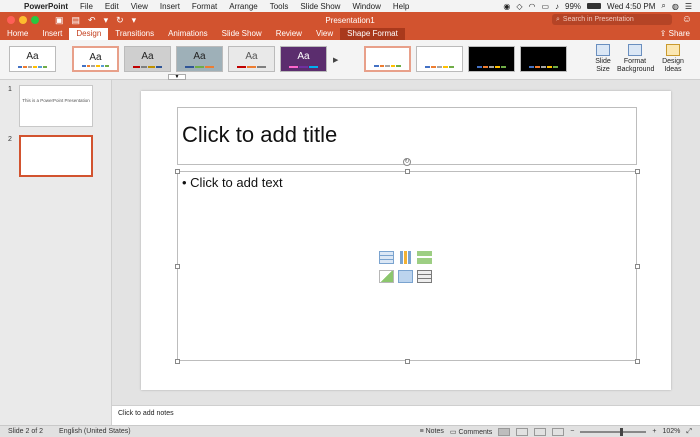  Describe the element at coordinates (603, 65) in the screenshot. I see `slide-size-label: Slide Size` at that location.